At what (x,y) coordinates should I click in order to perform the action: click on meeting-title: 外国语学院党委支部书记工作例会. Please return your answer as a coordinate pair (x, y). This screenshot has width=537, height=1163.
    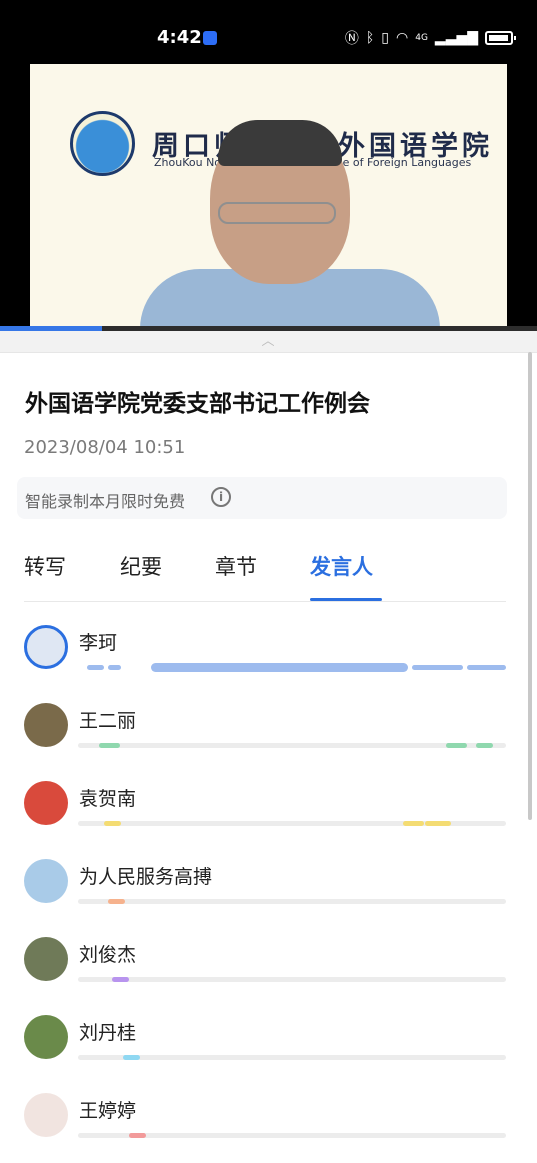
    Looking at the image, I should click on (197, 404).